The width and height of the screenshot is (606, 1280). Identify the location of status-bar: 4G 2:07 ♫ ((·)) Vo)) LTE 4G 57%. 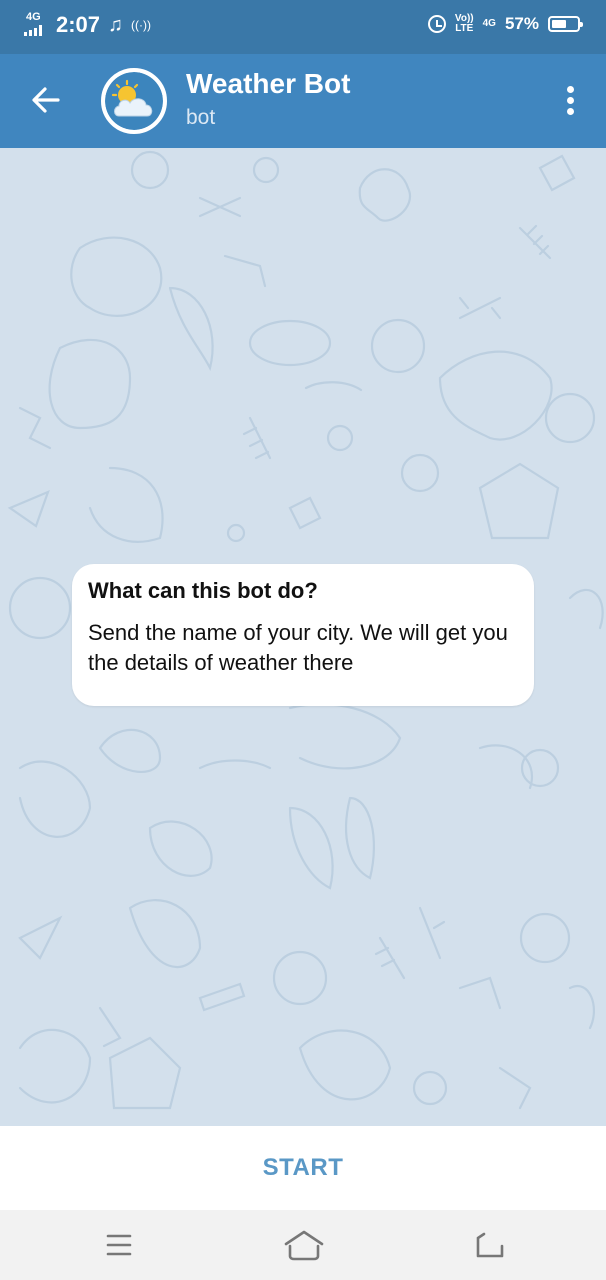
(303, 27).